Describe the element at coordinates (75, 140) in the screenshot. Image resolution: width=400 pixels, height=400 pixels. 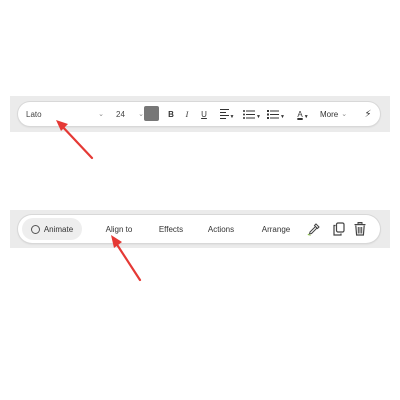
I see `arrow-to-font-select` at that location.